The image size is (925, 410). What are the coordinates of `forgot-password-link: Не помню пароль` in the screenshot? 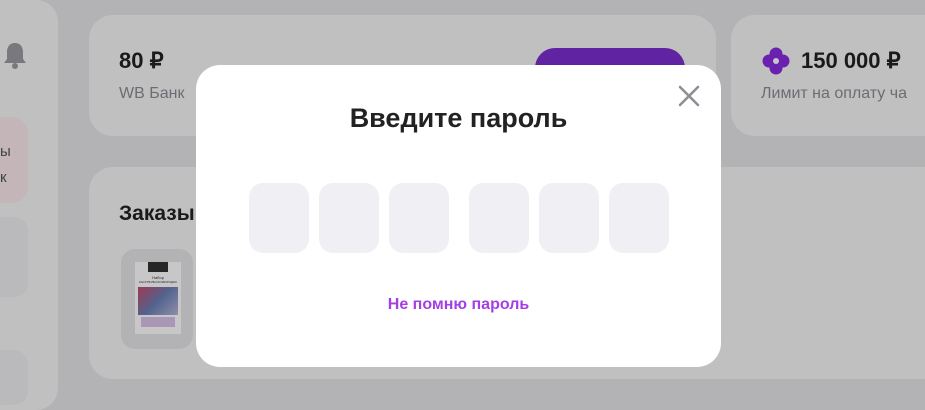 It's located at (458, 305).